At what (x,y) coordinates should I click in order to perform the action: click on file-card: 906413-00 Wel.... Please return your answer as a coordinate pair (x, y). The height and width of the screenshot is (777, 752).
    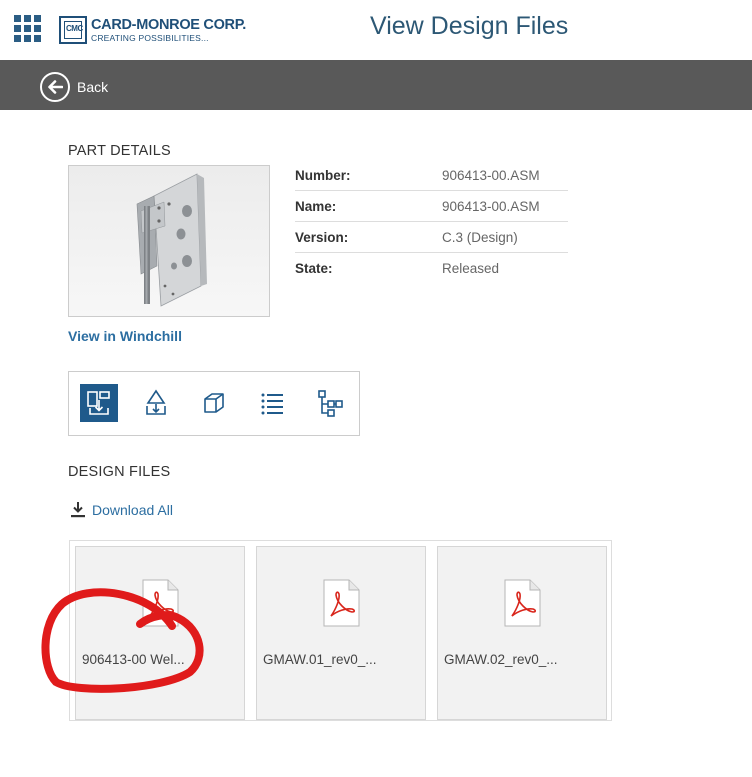
    Looking at the image, I should click on (160, 633).